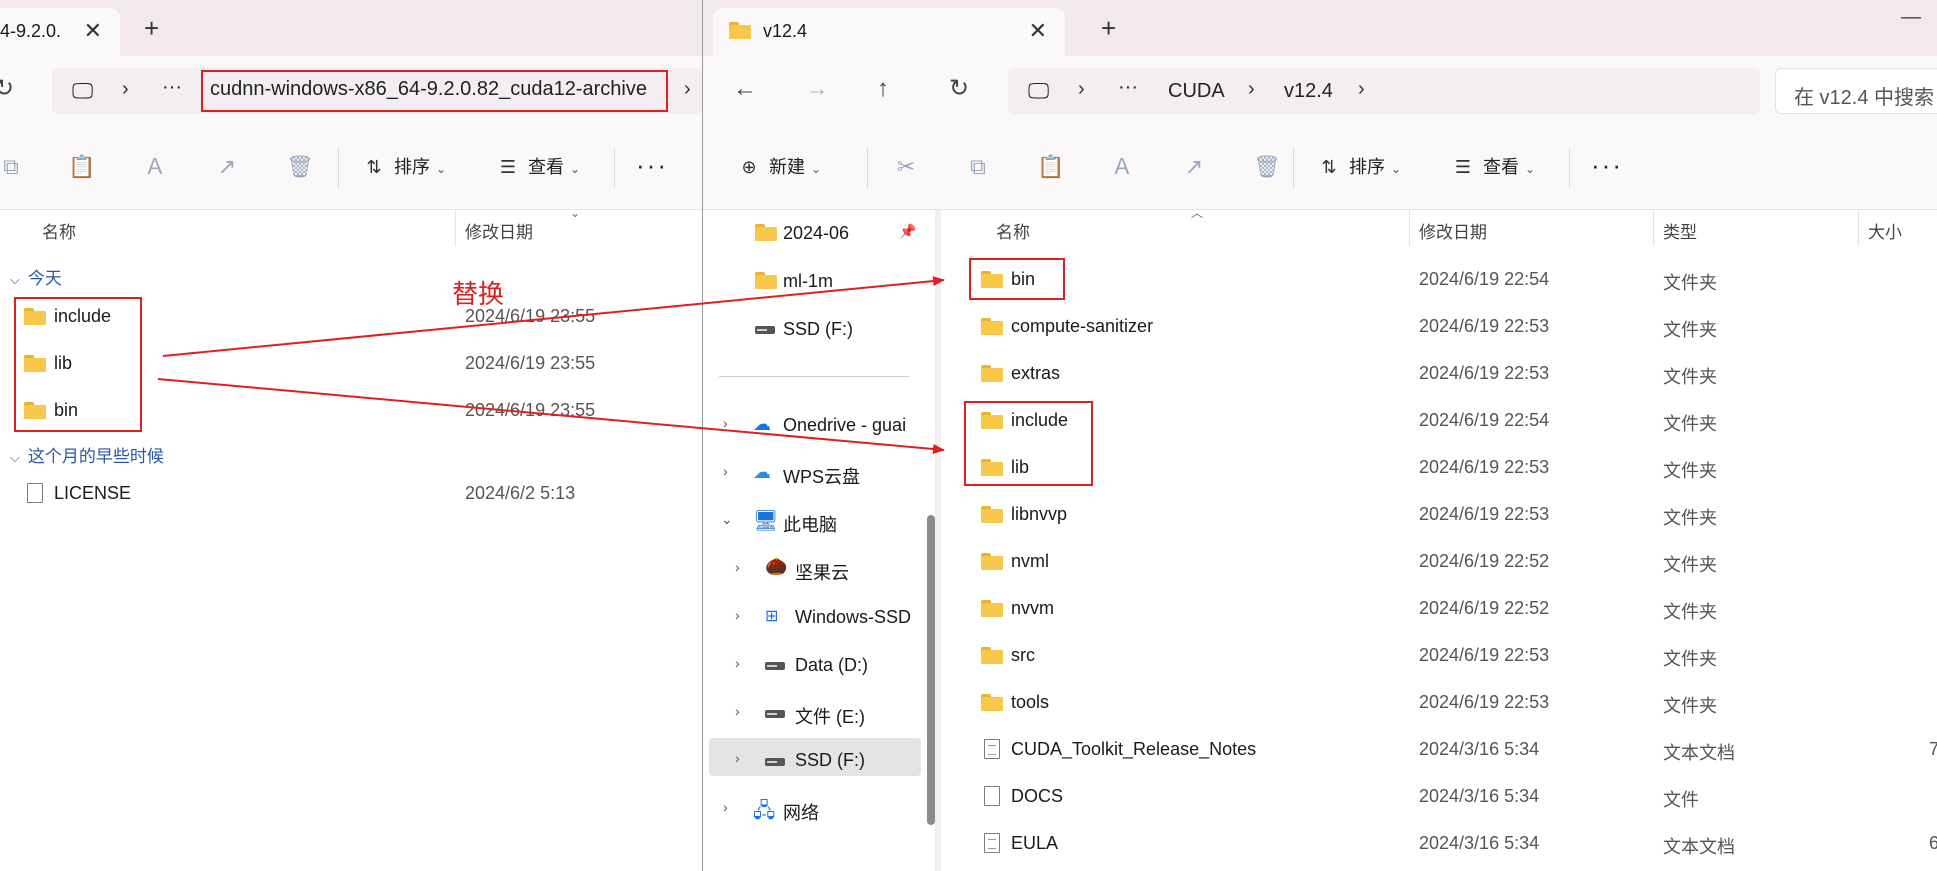 This screenshot has height=871, width=1937. I want to click on arrow-to-include-lib, so click(551, 416).